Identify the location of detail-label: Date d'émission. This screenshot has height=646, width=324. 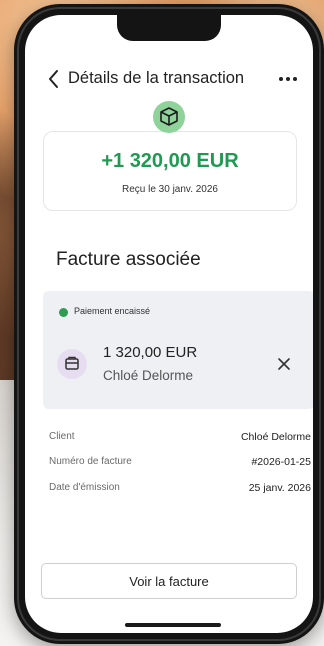
(84, 487).